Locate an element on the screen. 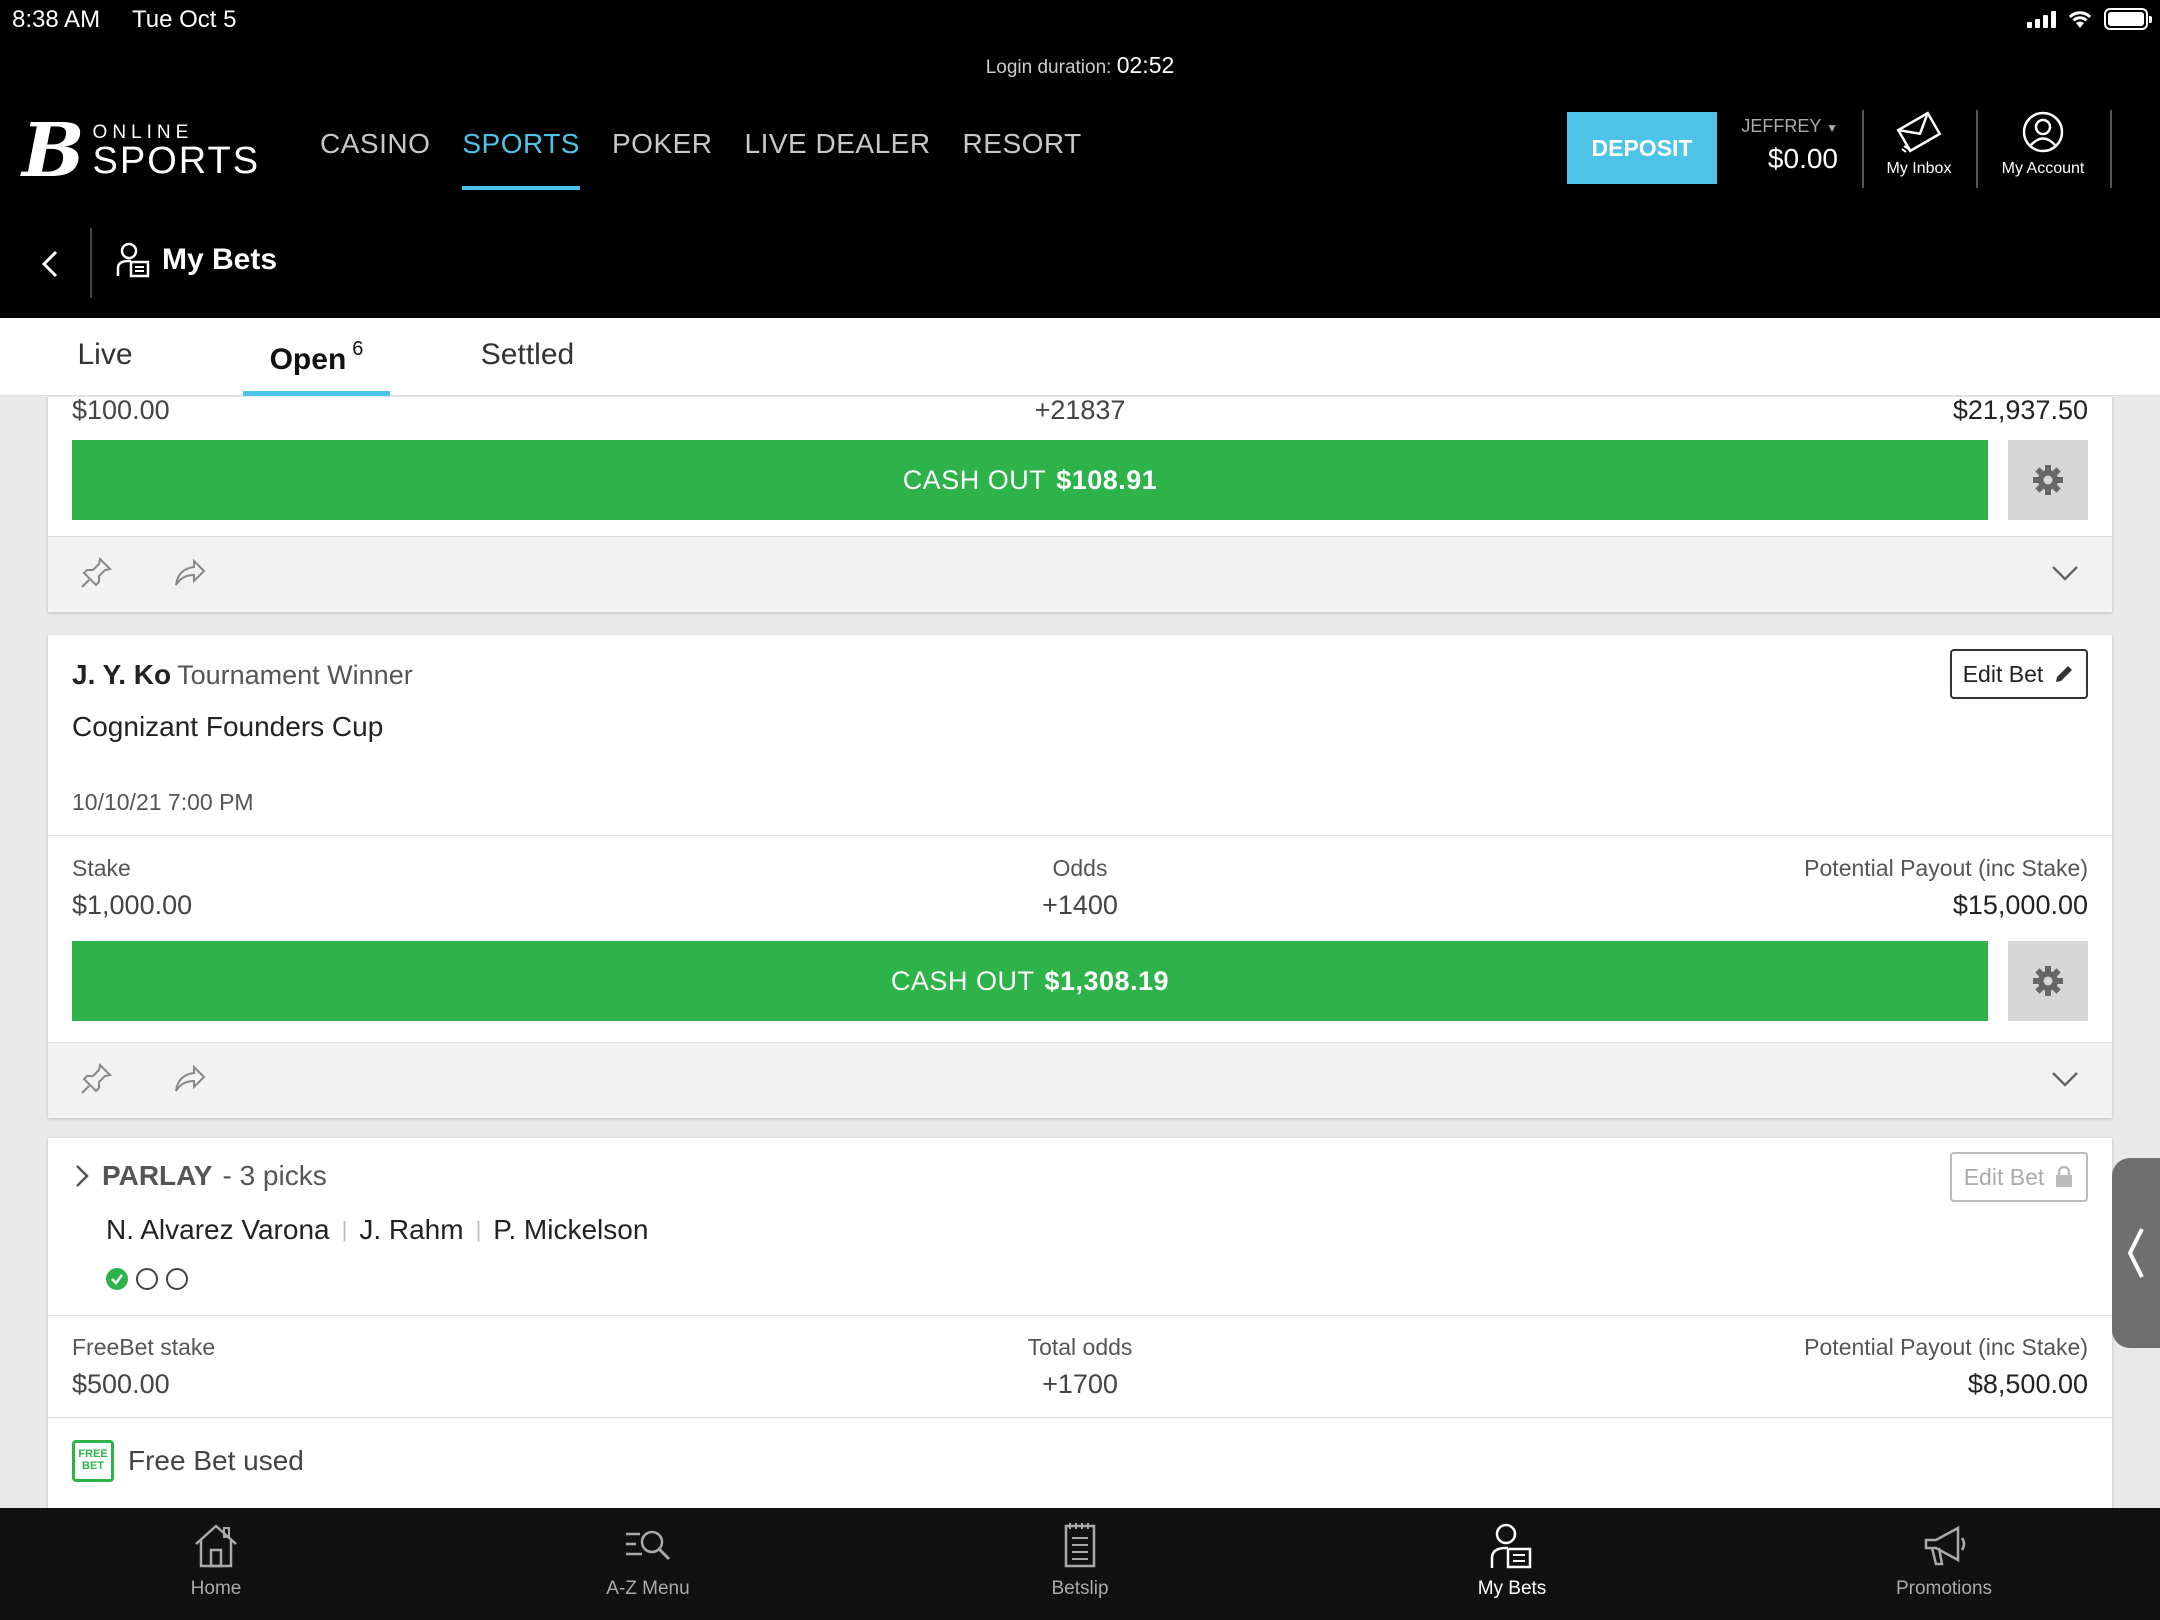 Image resolution: width=2160 pixels, height=1620 pixels. chevron-left-icon is located at coordinates (2135, 1253).